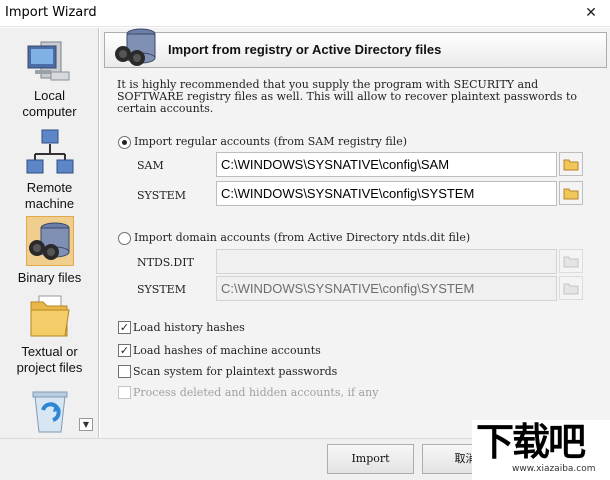 The width and height of the screenshot is (610, 480). Describe the element at coordinates (150, 165) in the screenshot. I see `sam-field-label: SAM` at that location.